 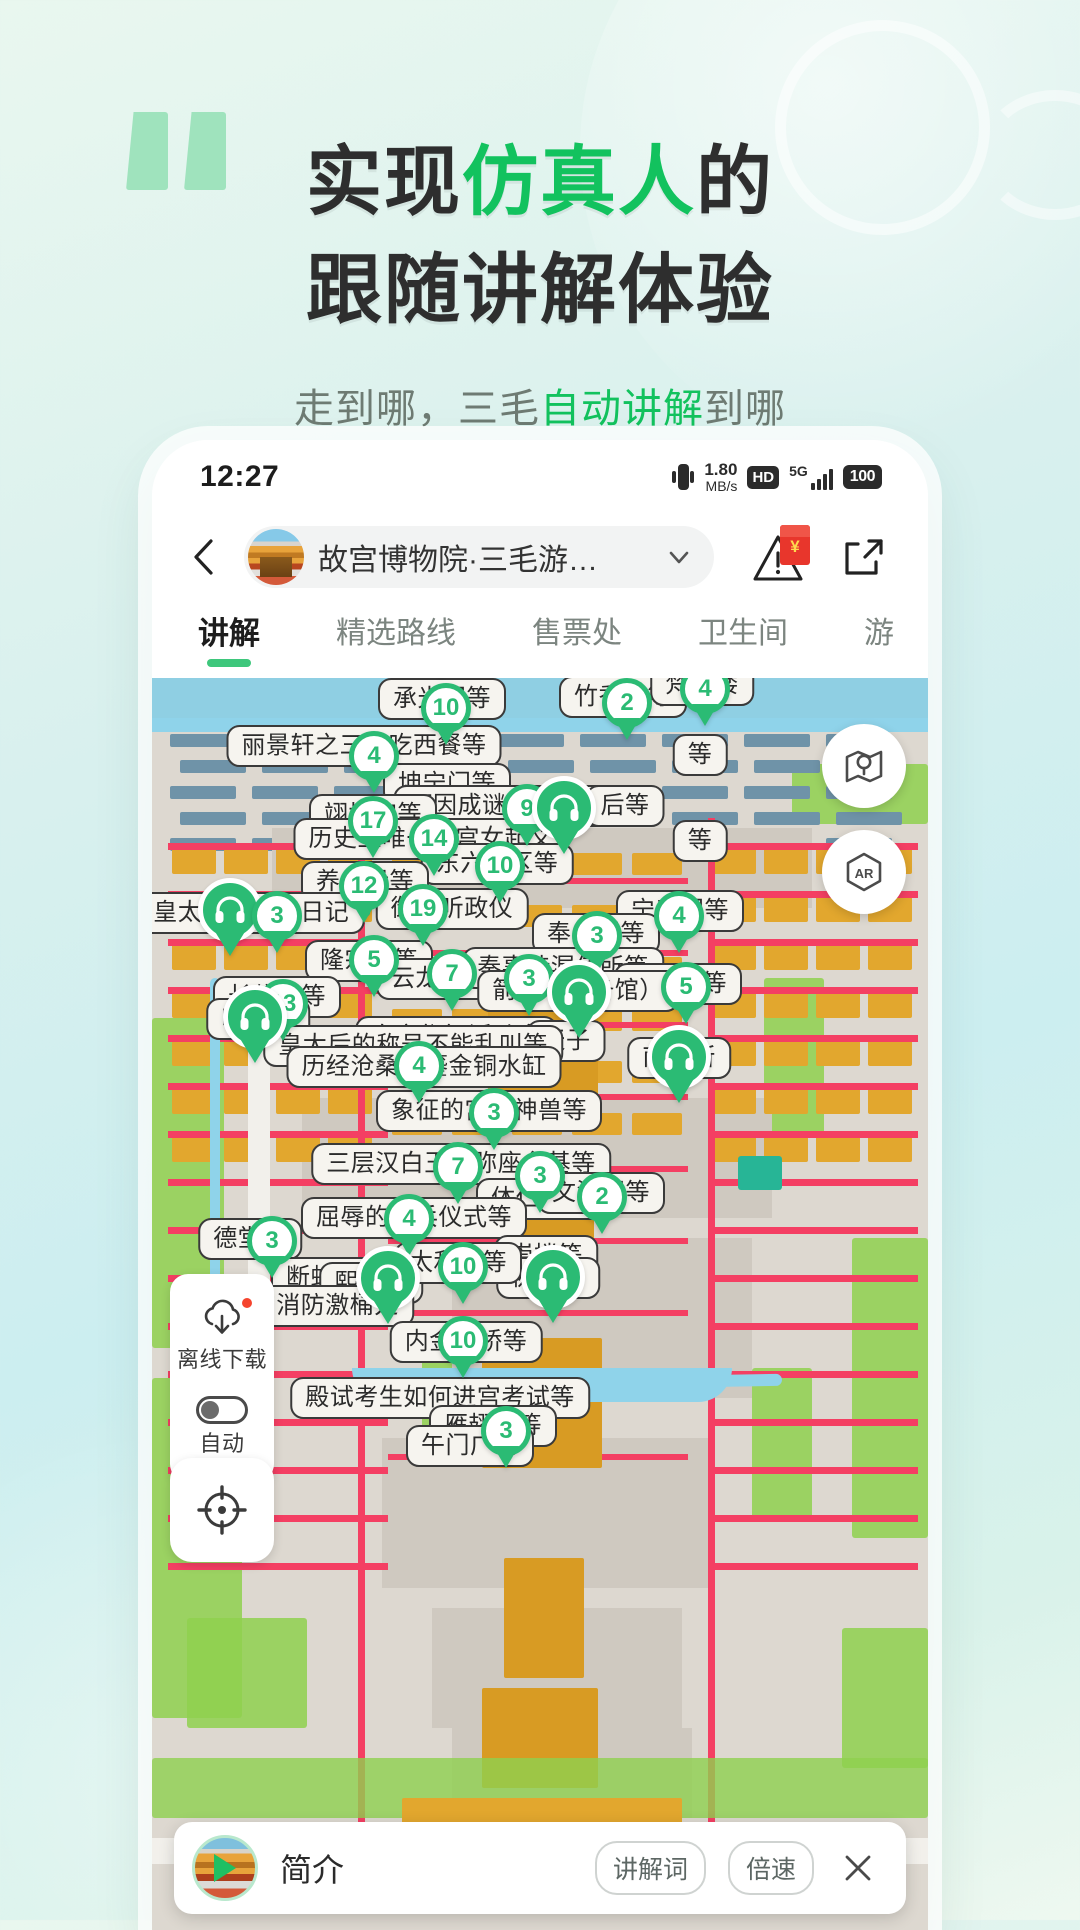 What do you see at coordinates (721, 469) in the screenshot?
I see `network-speed-value: 1.80` at bounding box center [721, 469].